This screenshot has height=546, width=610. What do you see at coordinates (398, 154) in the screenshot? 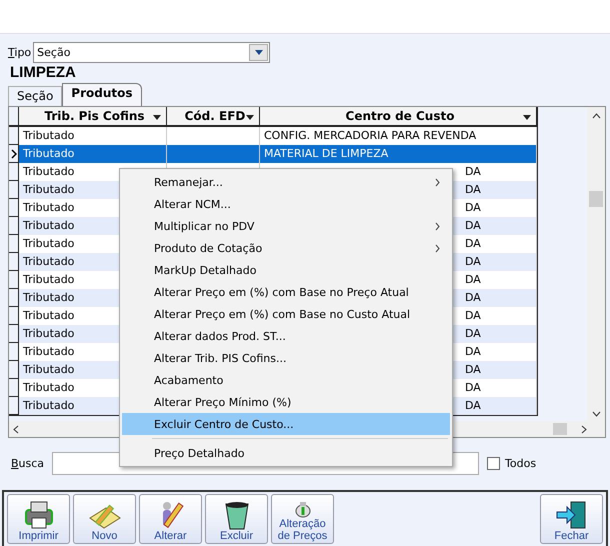
I see `table-cell: MATERIAL DE LIMPEZA` at bounding box center [398, 154].